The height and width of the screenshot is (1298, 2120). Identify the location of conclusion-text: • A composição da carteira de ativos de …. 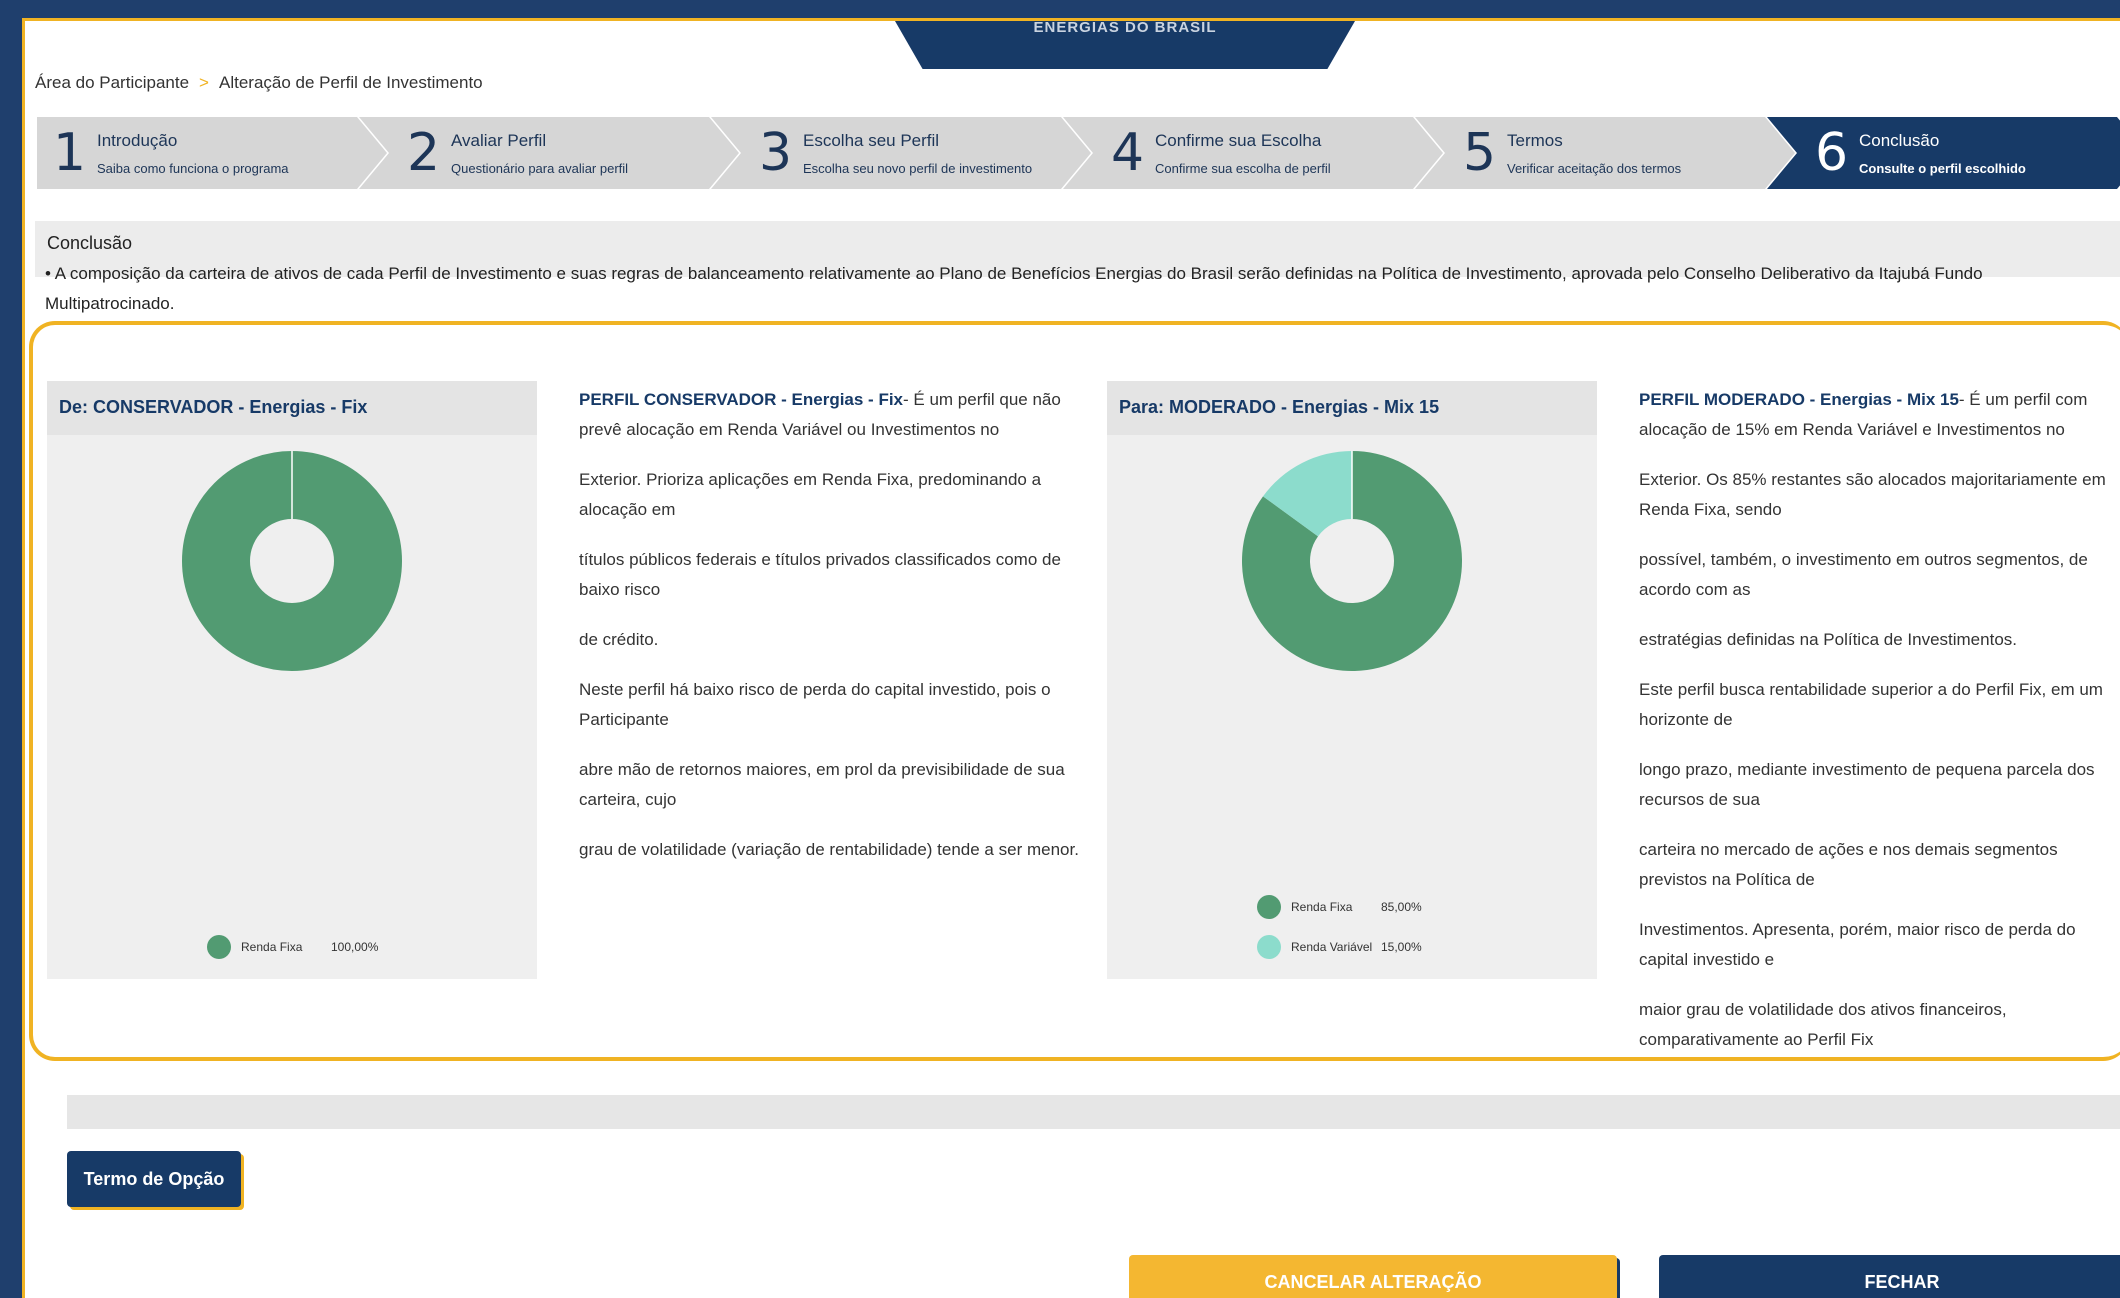
(1014, 288).